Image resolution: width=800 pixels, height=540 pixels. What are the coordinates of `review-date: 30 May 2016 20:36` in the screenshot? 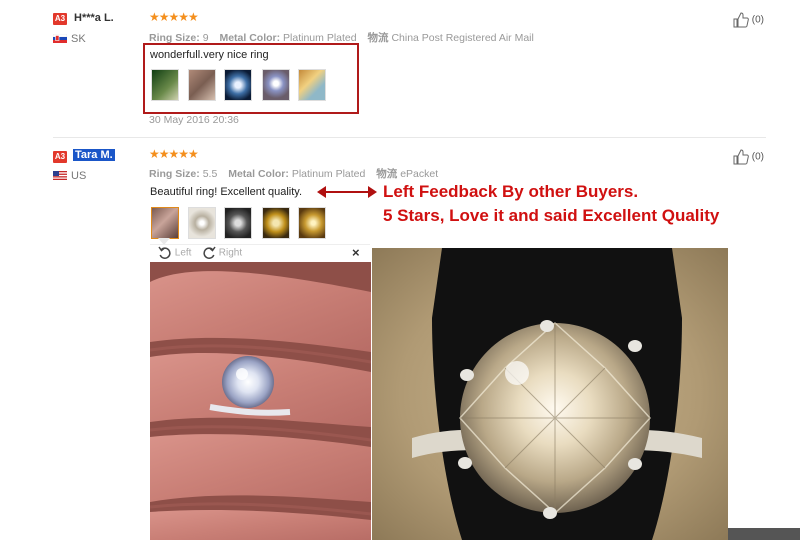 It's located at (194, 120).